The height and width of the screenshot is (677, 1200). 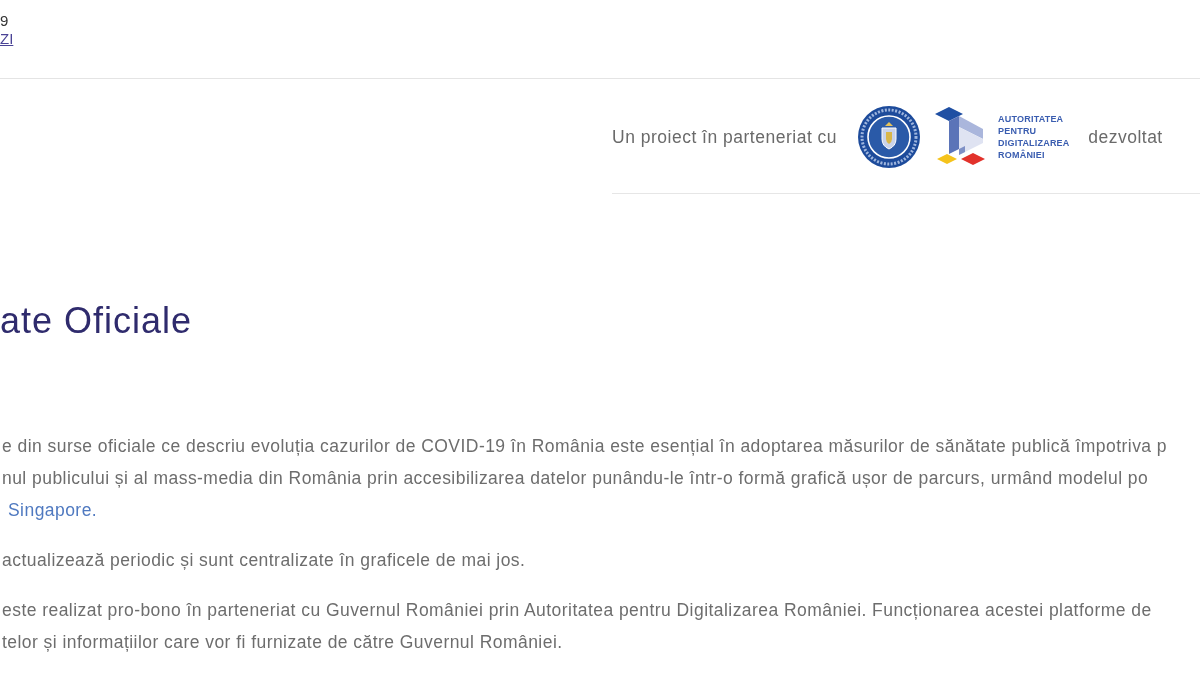 What do you see at coordinates (576, 610) in the screenshot?
I see `body-text: este realizat pro-bono în parteneriat cu Guvernul României prin Autoritatea pentru Digitalizarea României. Funcționarea acestei platforme de` at bounding box center [576, 610].